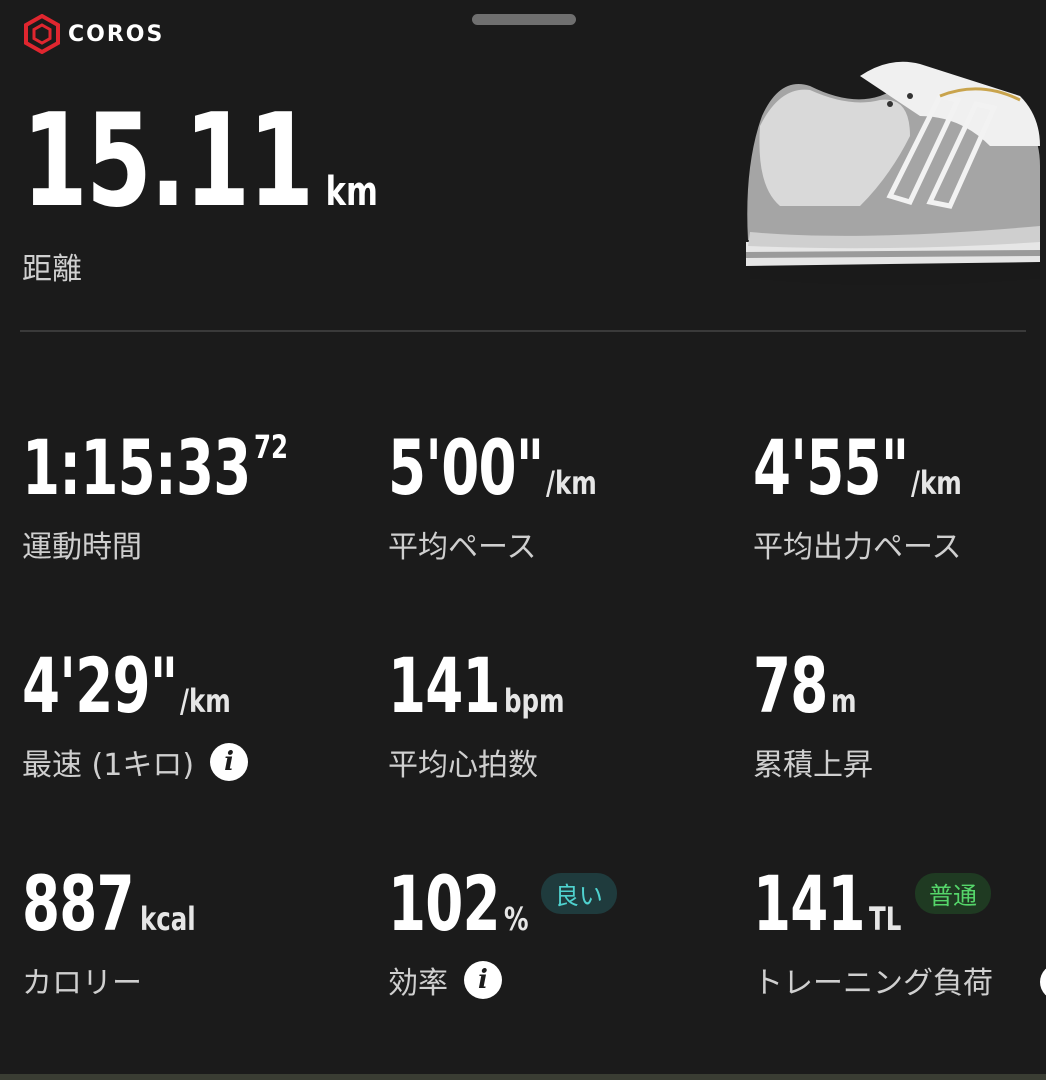  I want to click on shoe-image, so click(893, 173).